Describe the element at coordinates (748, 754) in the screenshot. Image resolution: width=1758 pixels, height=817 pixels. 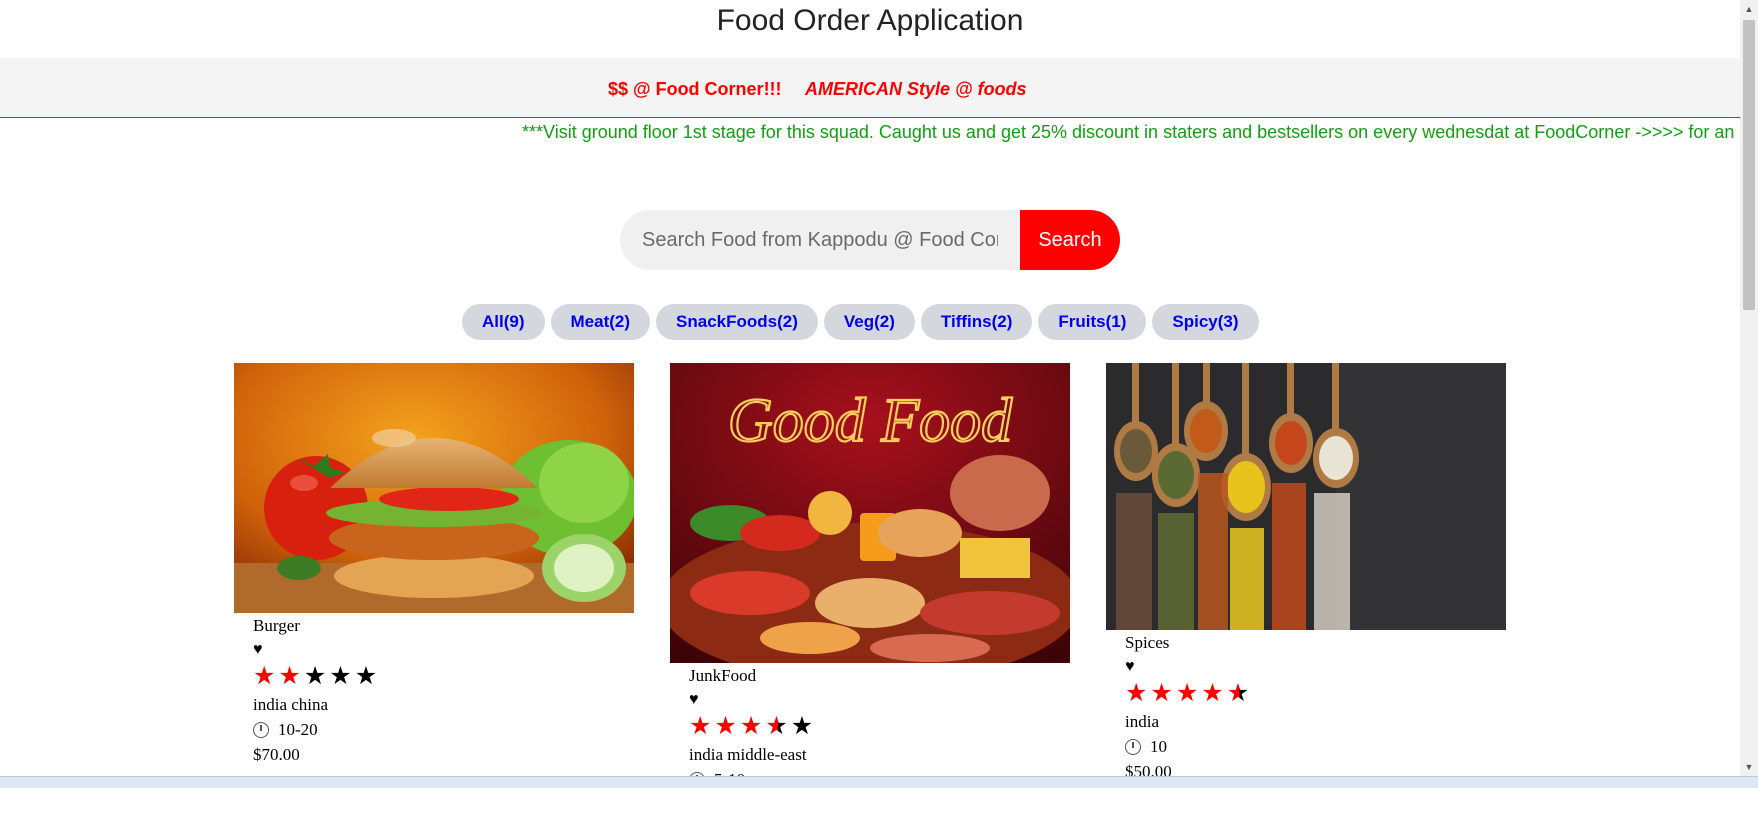
I see `food-origins: india middle-east` at that location.